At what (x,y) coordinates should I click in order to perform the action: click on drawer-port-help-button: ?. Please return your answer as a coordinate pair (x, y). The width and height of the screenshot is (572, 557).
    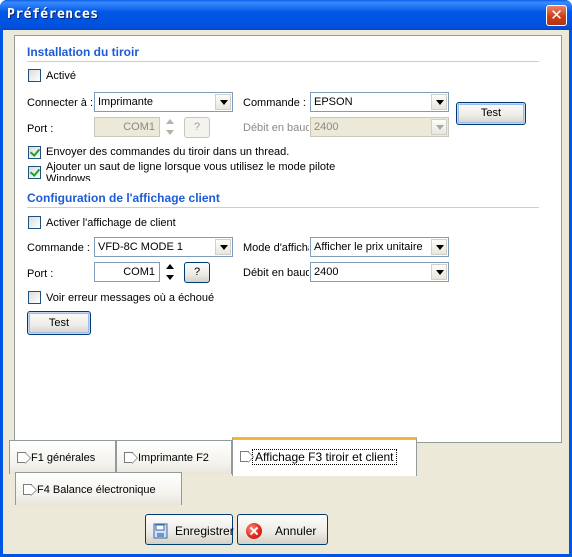
    Looking at the image, I should click on (197, 127).